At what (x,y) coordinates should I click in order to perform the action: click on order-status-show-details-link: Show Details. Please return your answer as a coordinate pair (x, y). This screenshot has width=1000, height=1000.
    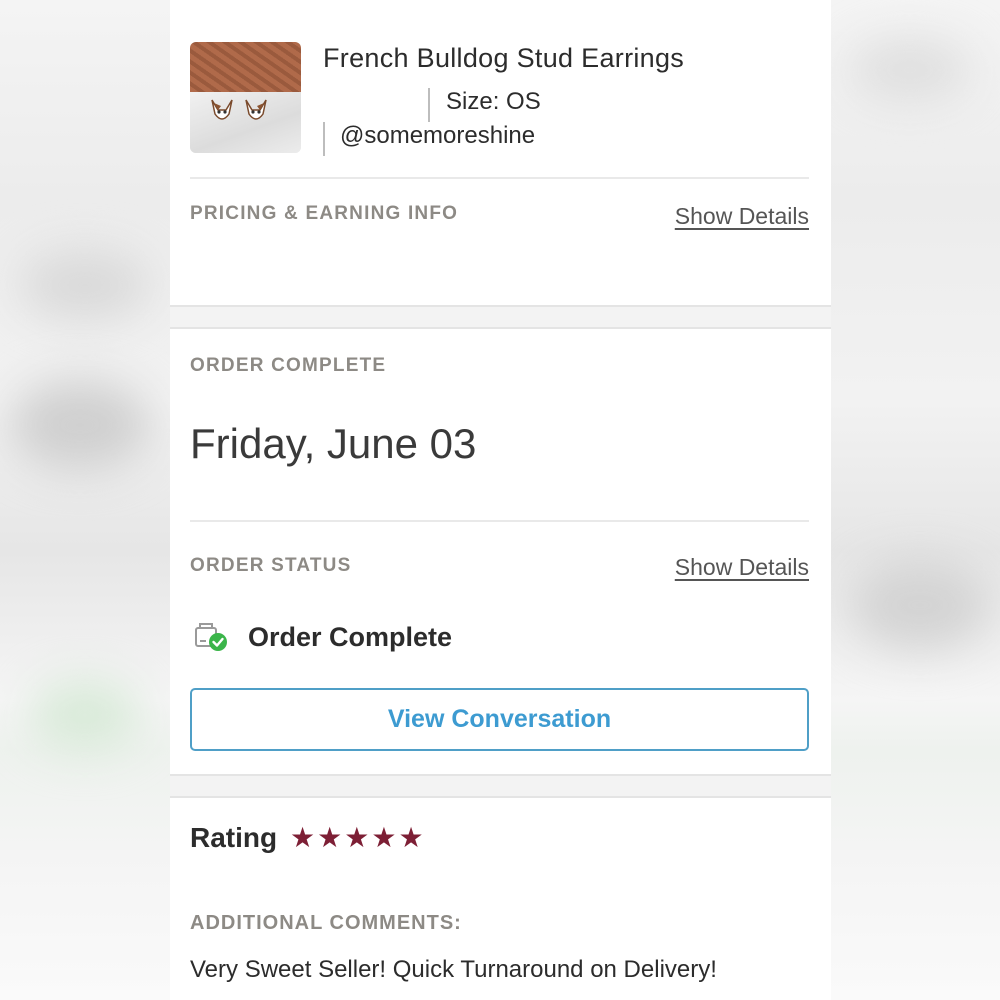
    Looking at the image, I should click on (742, 567).